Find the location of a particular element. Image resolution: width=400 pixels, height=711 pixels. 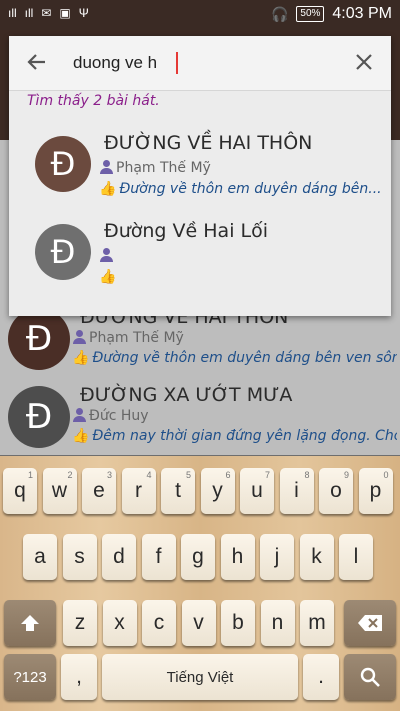

key-g: g is located at coordinates (198, 557).